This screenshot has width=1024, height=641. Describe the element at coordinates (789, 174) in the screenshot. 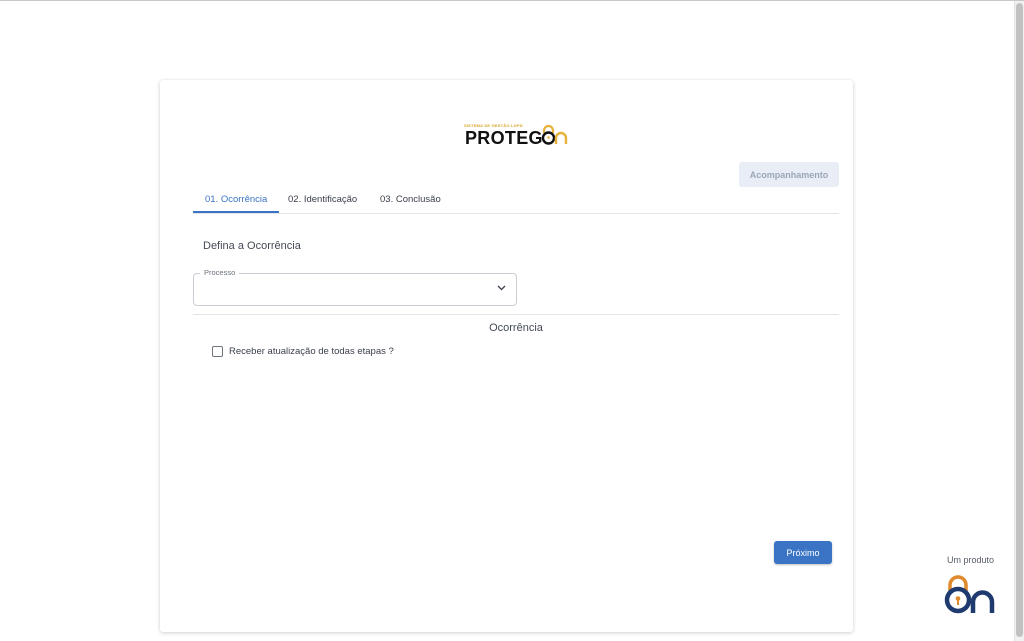

I see `tracking-button: Acompanhamento` at that location.